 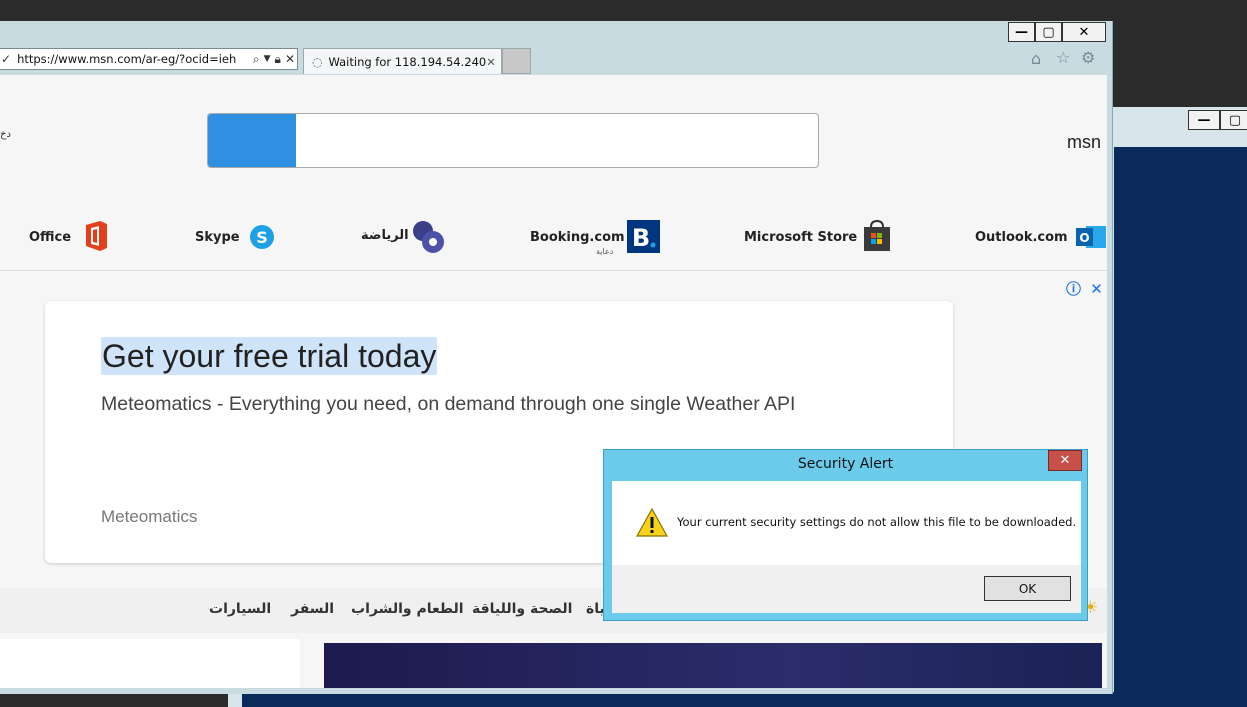 What do you see at coordinates (269, 356) in the screenshot?
I see `ad-title: Get your free trial today` at bounding box center [269, 356].